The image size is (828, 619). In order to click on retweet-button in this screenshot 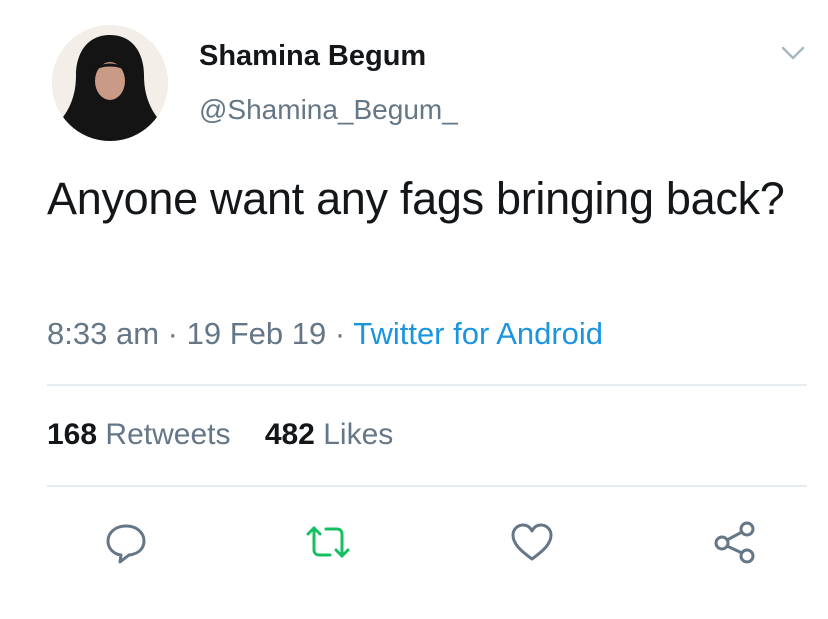, I will do `click(328, 542)`.